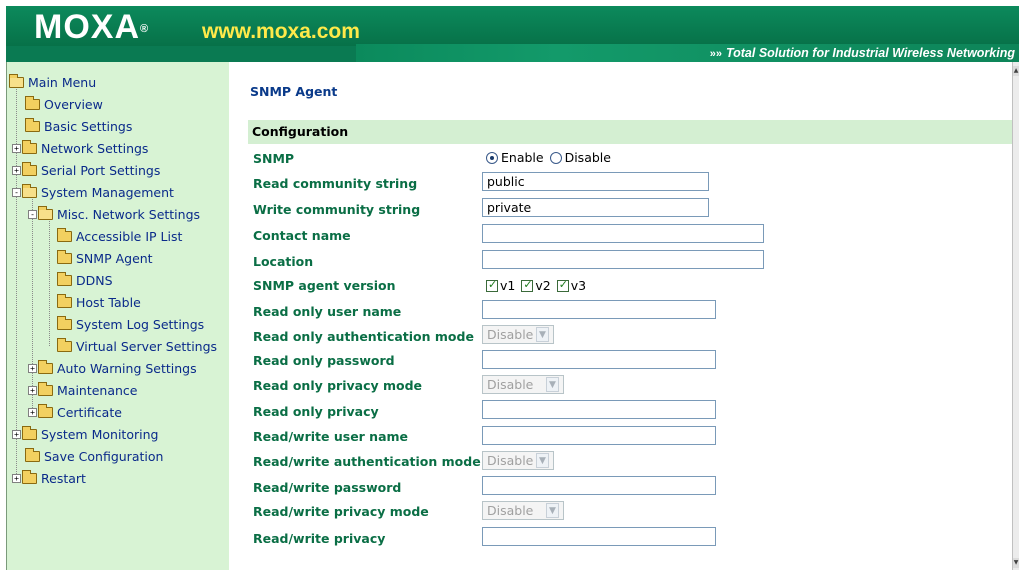 Image resolution: width=1019 pixels, height=570 pixels. What do you see at coordinates (114, 214) in the screenshot?
I see `sidebar-item-misc-network-settings: - Misc. Network Settings` at bounding box center [114, 214].